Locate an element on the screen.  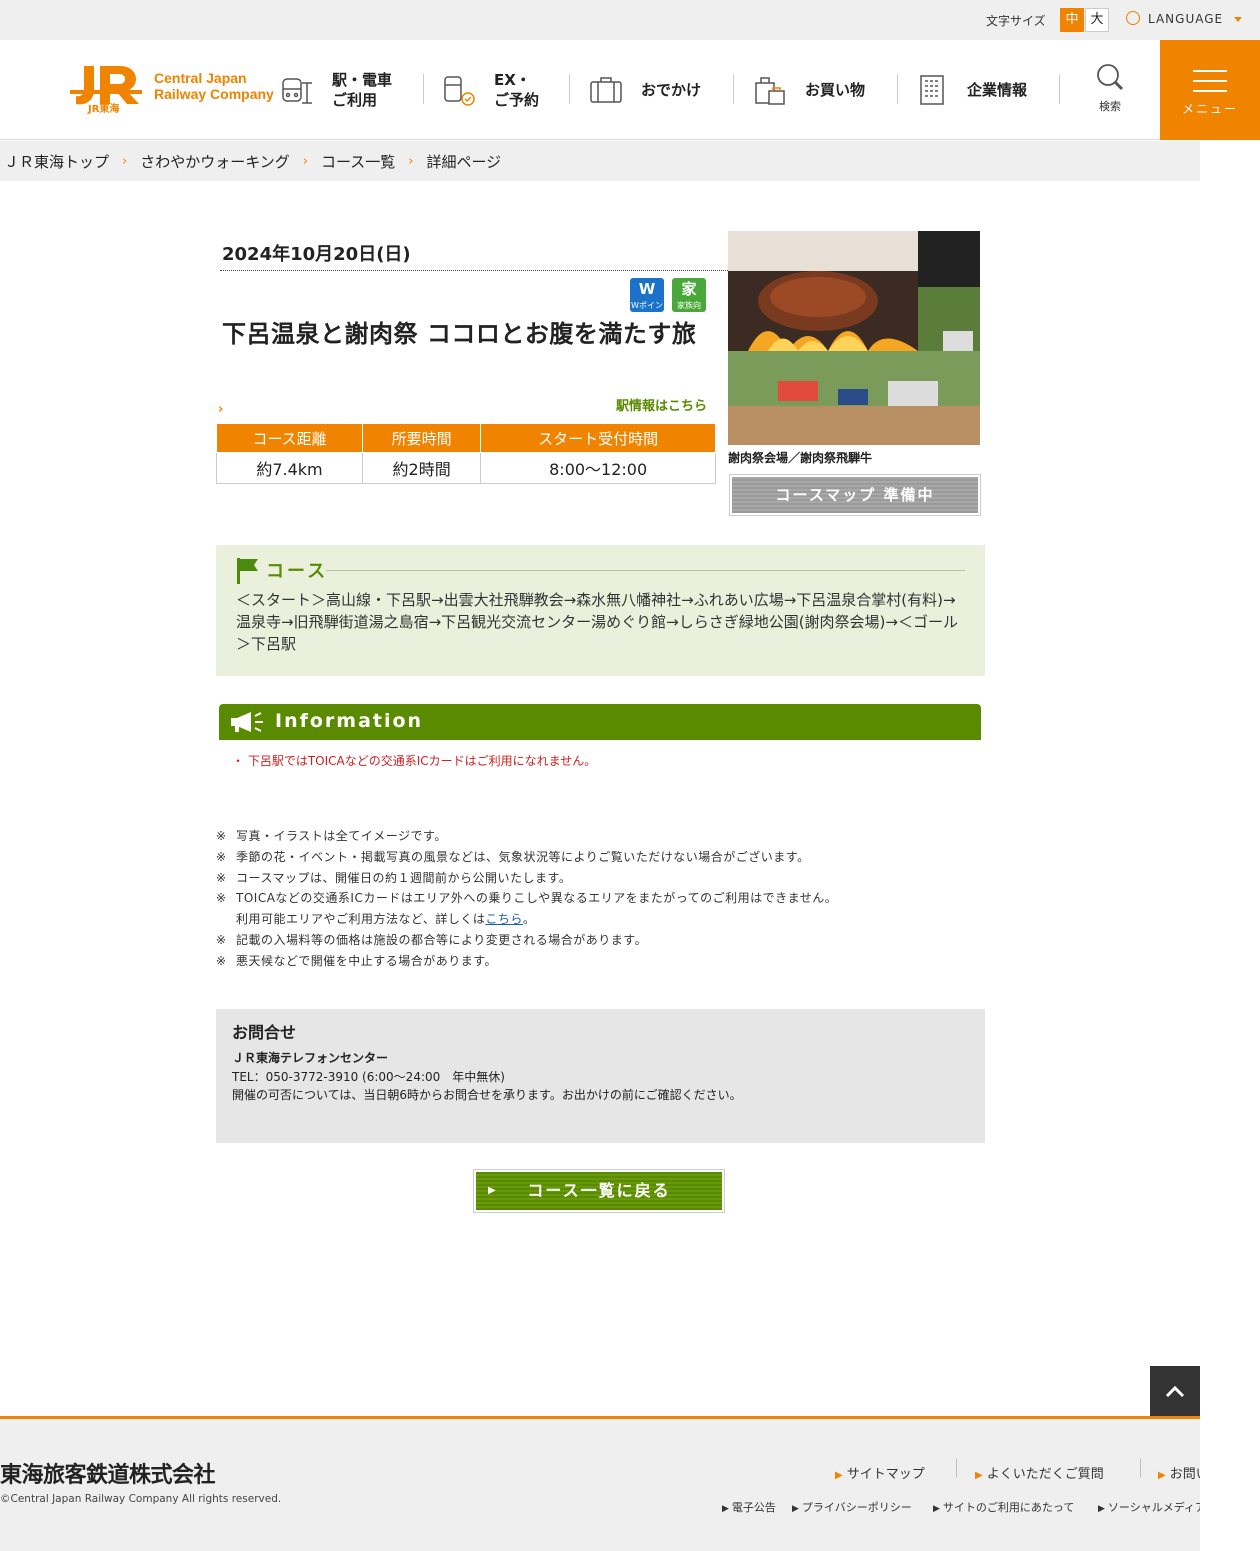
badge-label: 家族向 is located at coordinates (689, 305).